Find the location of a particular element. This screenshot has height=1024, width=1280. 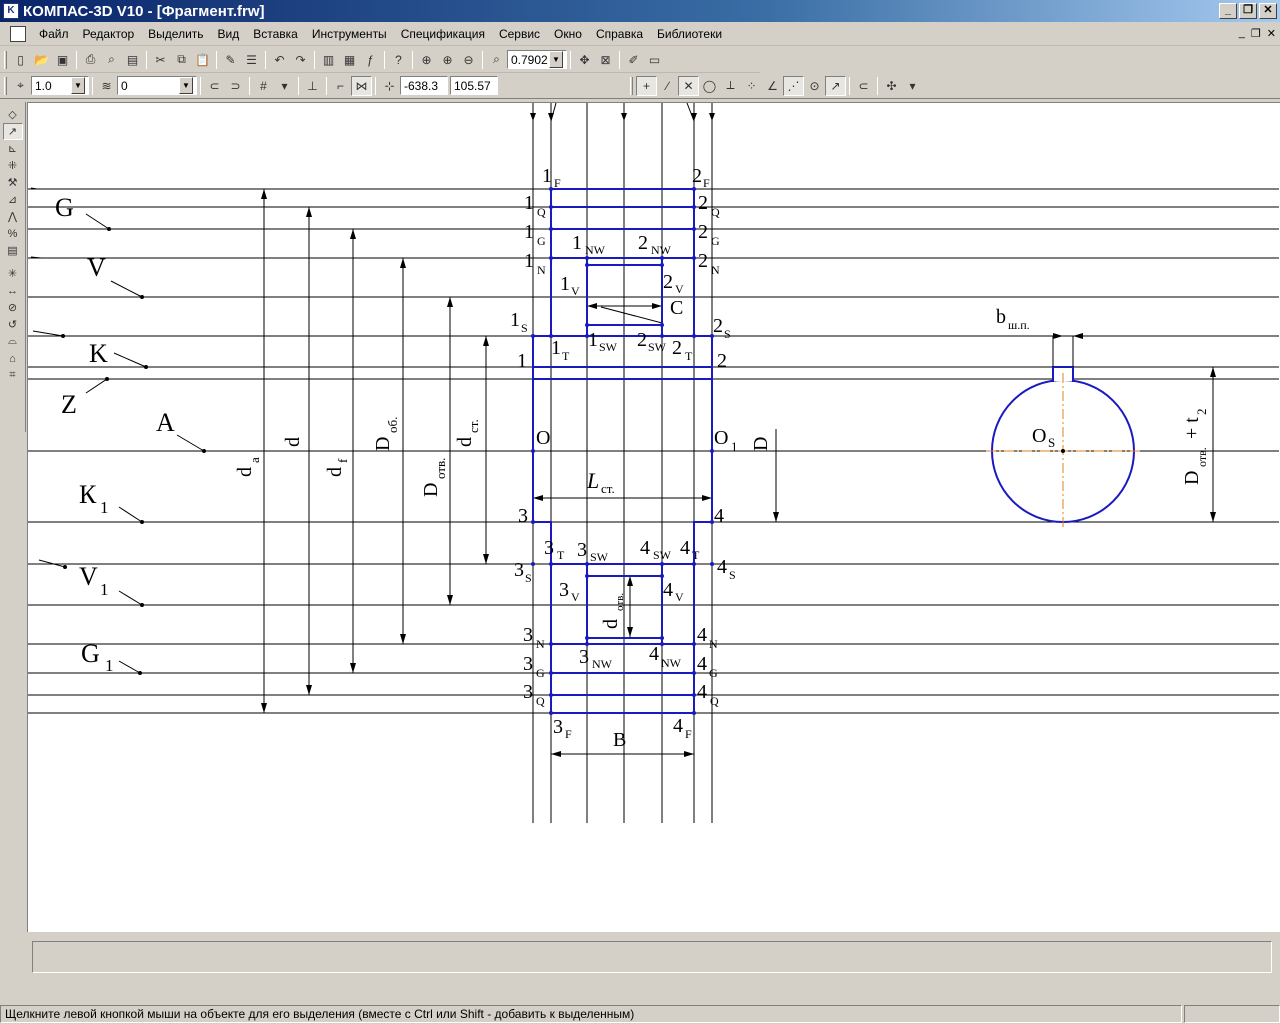

designations-icon: ⚒ is located at coordinates (13, 182).